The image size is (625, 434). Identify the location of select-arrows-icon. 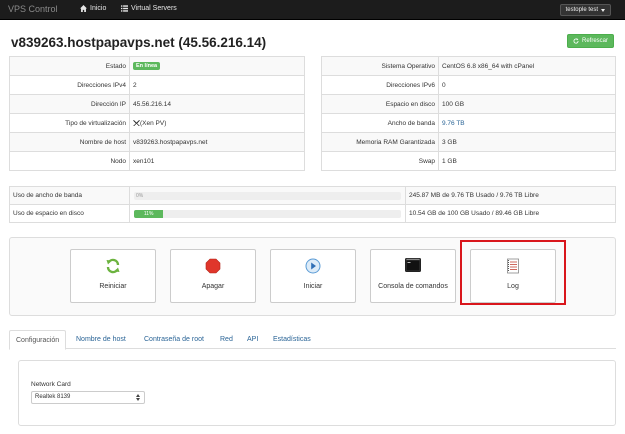
(138, 397).